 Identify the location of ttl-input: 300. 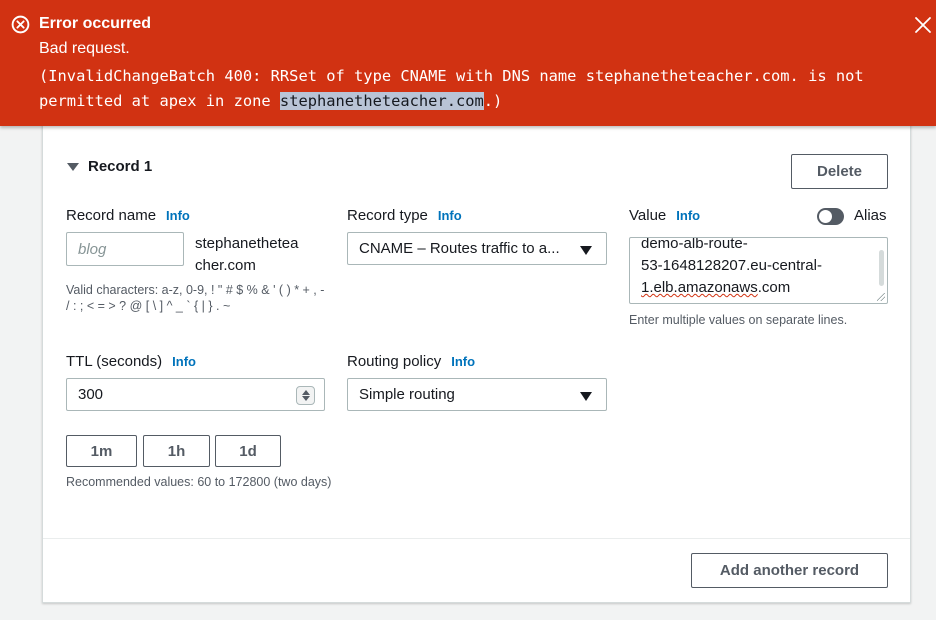
(195, 394).